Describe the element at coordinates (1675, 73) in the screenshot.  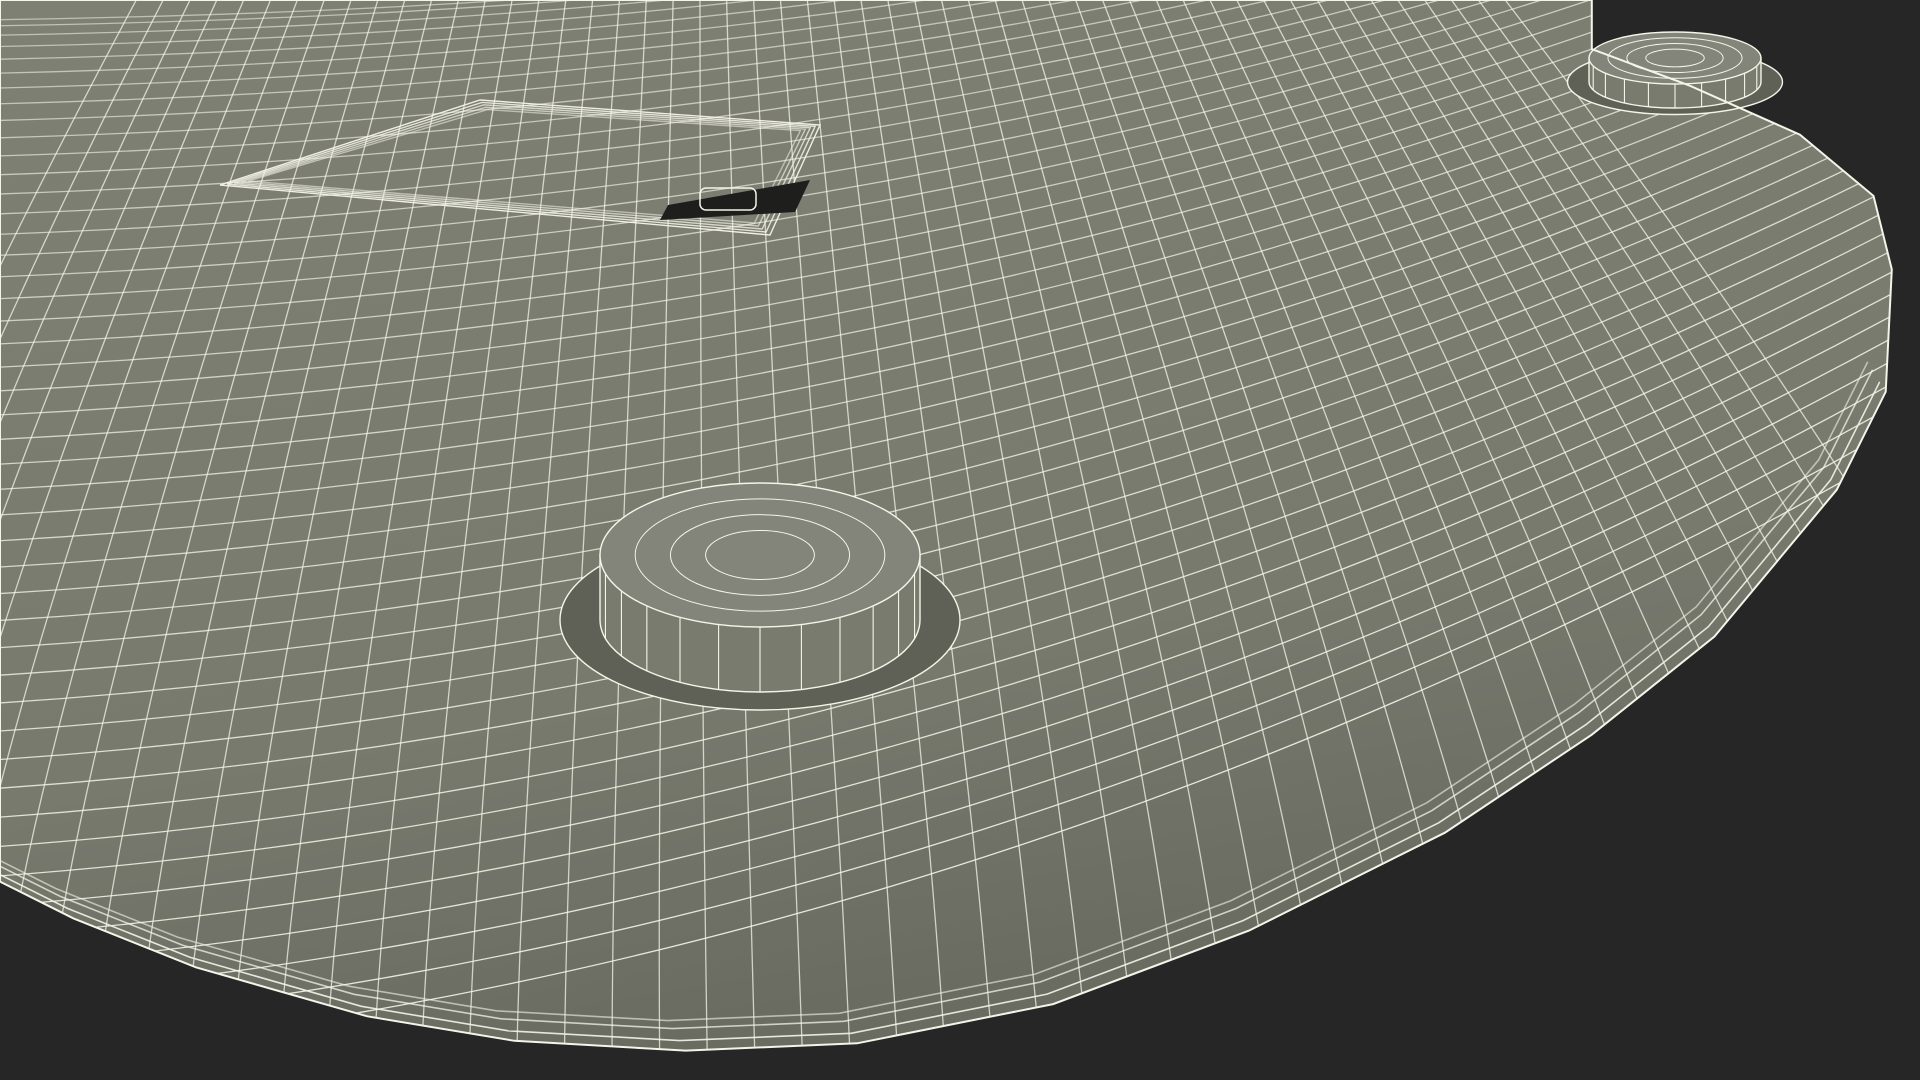
I see `rubber-foot-rear` at that location.